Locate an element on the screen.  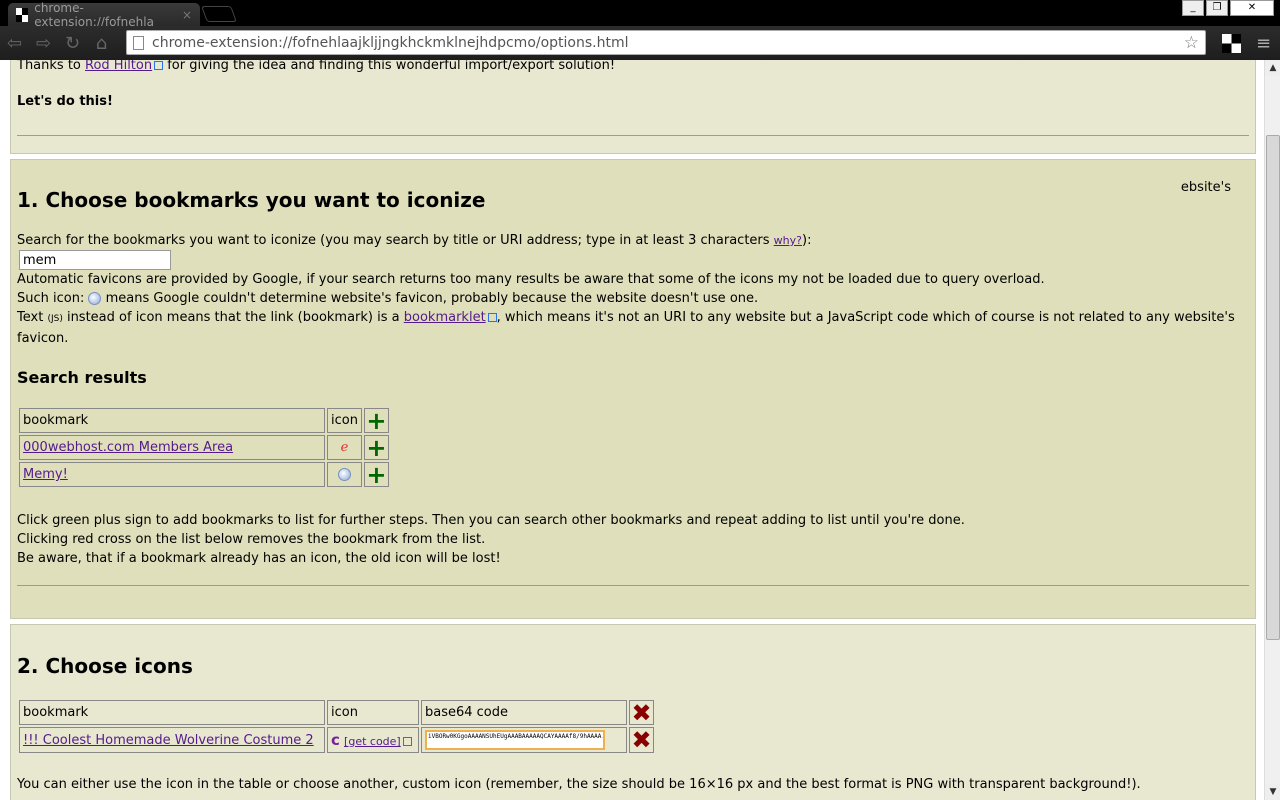
table-row: Memy! + is located at coordinates (204, 474).